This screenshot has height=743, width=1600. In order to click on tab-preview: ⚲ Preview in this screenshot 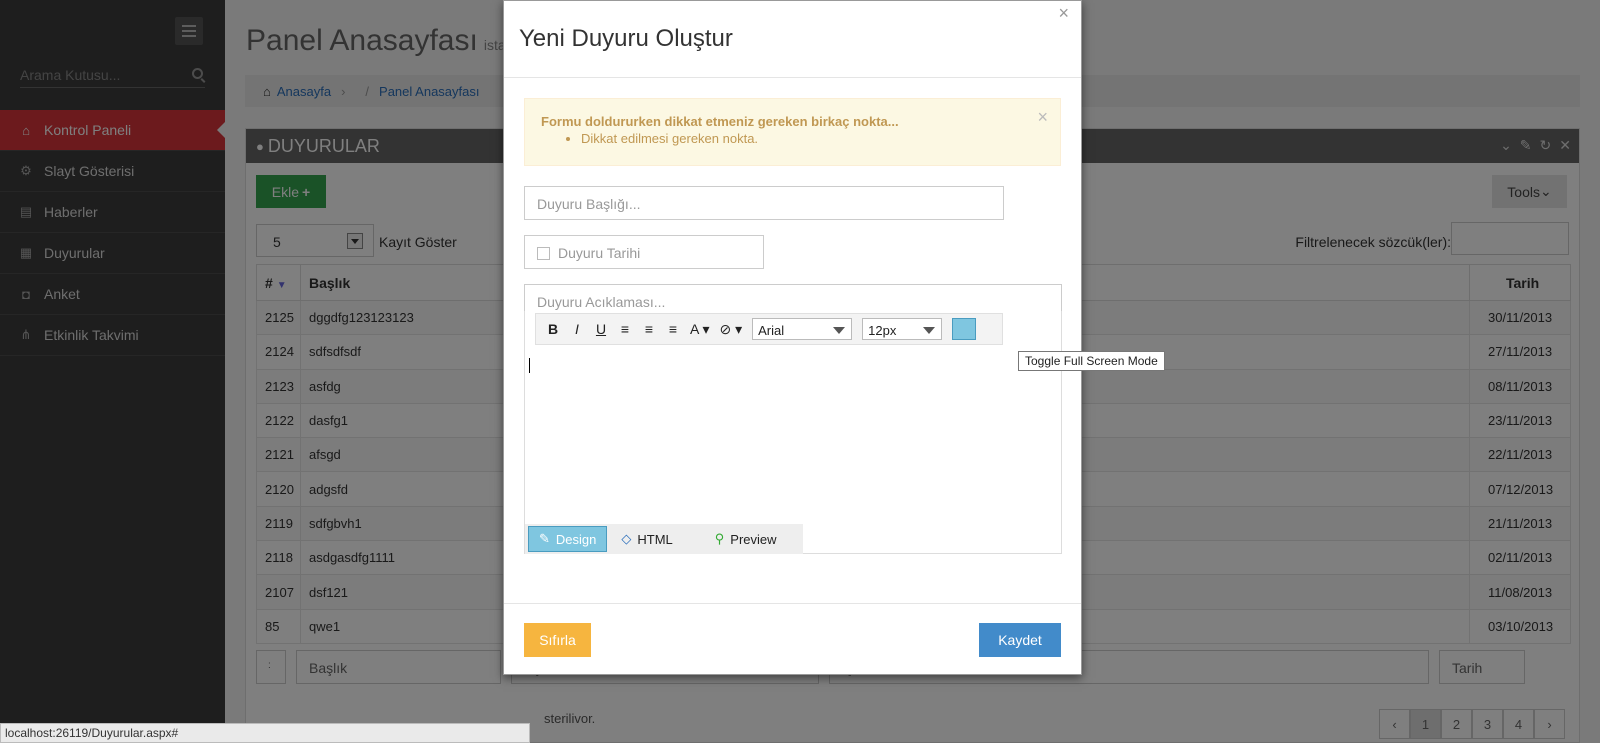, I will do `click(746, 539)`.